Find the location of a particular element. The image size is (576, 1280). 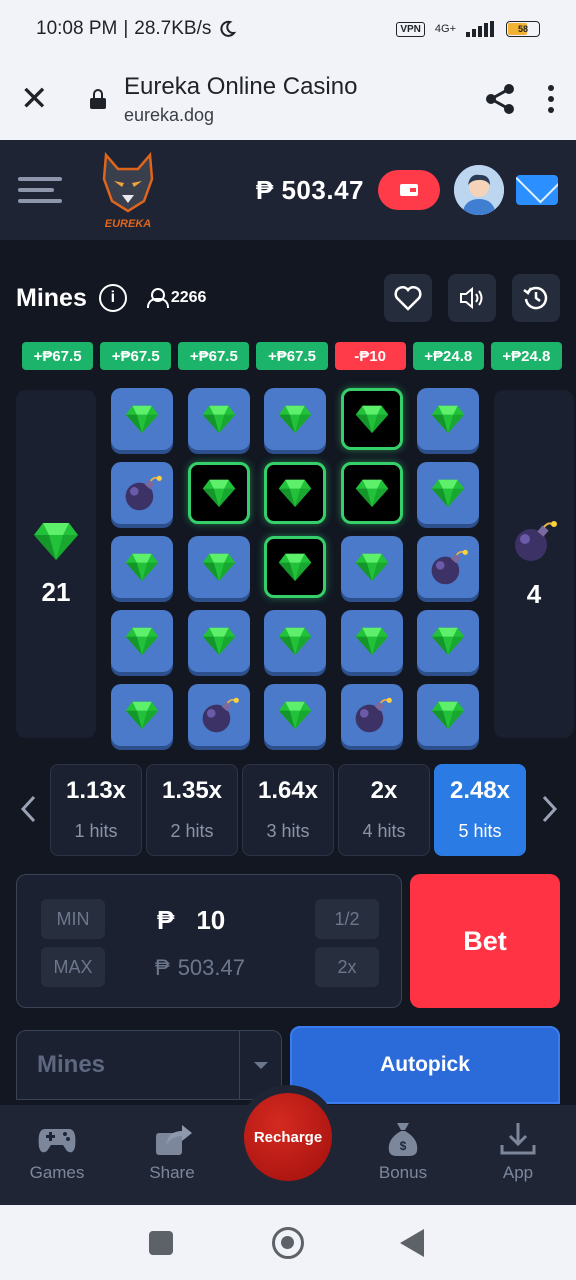

wallet-icon is located at coordinates (409, 190).